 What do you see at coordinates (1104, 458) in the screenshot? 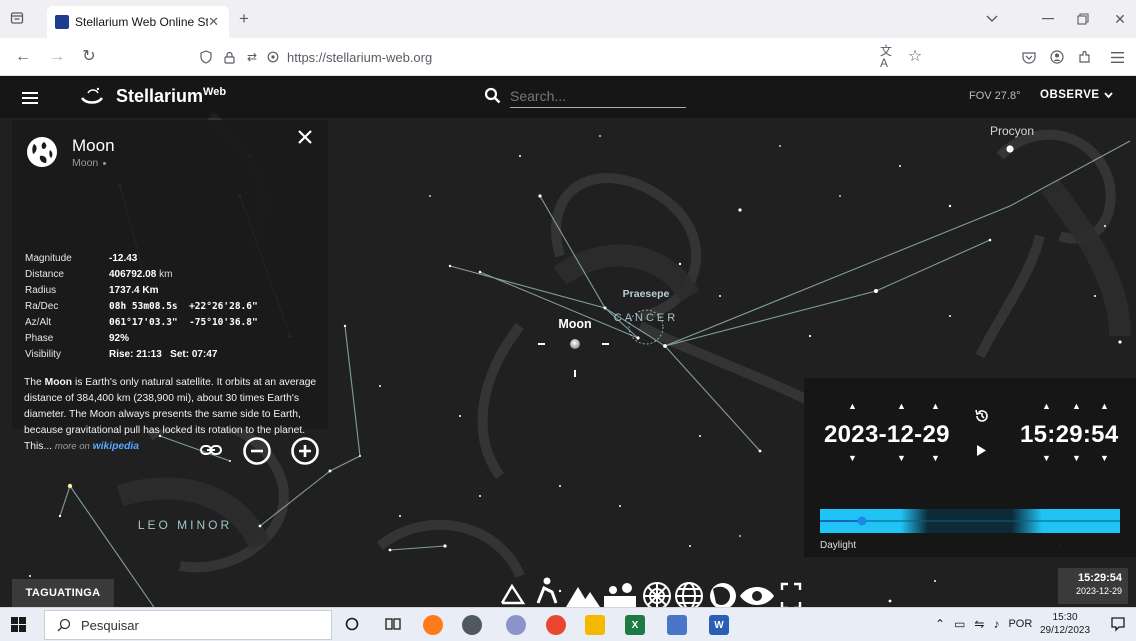
I see `second-down-icon: ▼` at bounding box center [1104, 458].